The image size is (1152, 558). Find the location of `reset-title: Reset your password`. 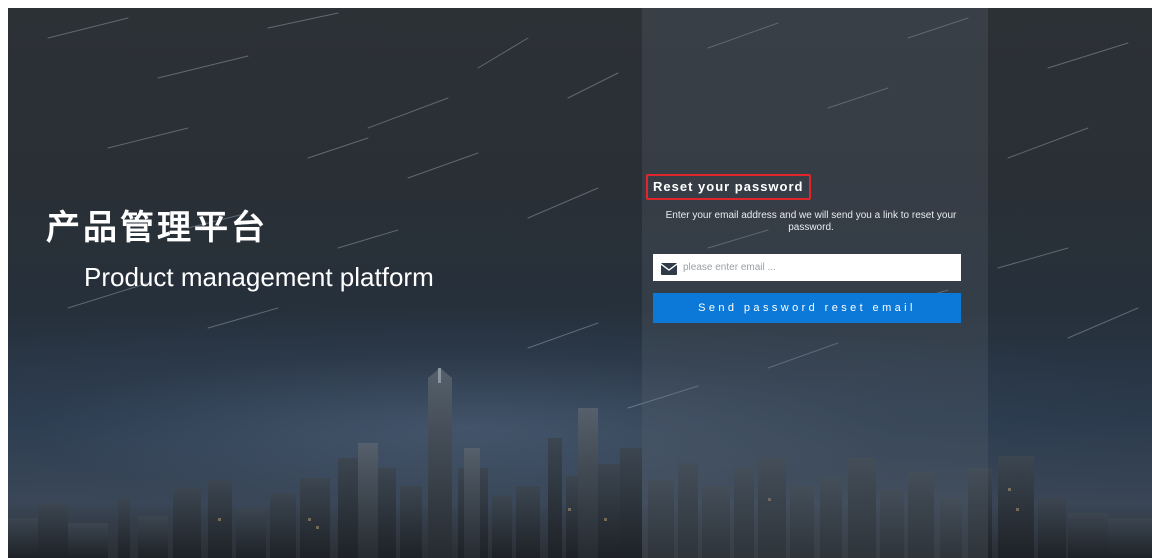

reset-title: Reset your password is located at coordinates (728, 186).